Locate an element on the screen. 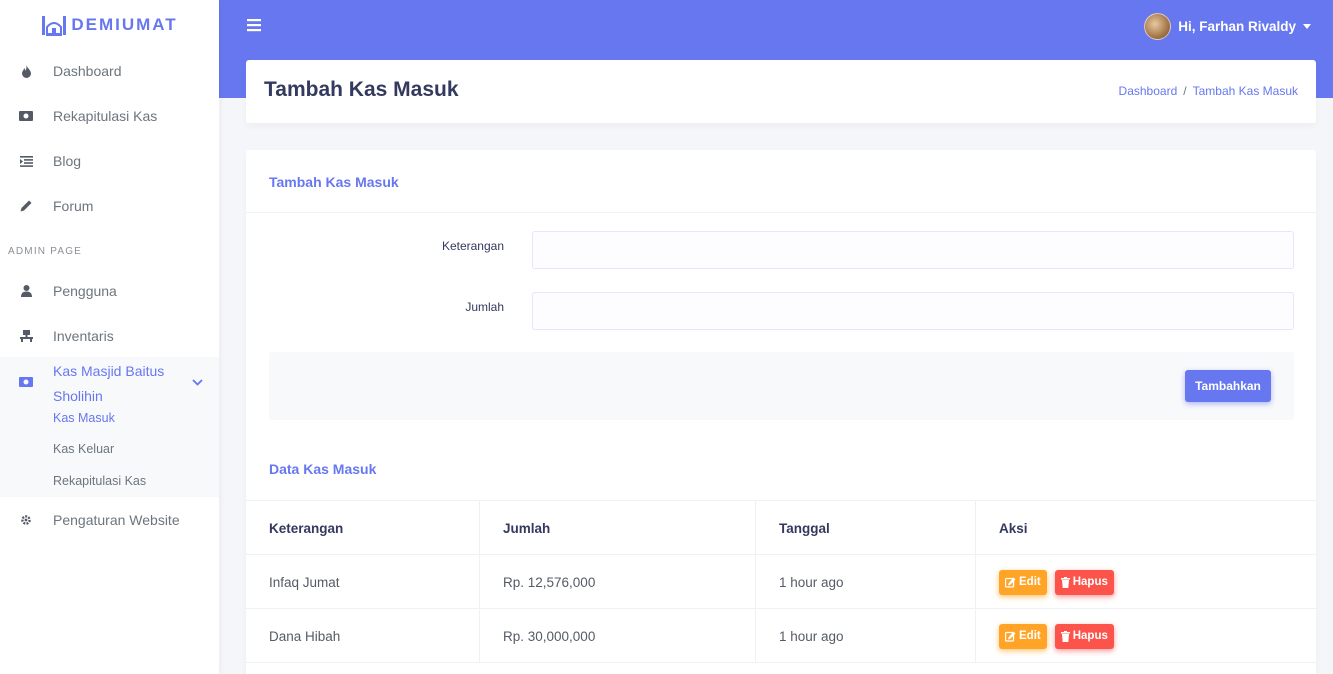 The height and width of the screenshot is (674, 1333). cell-jumlah: Rp. 30,000,000 is located at coordinates (618, 636).